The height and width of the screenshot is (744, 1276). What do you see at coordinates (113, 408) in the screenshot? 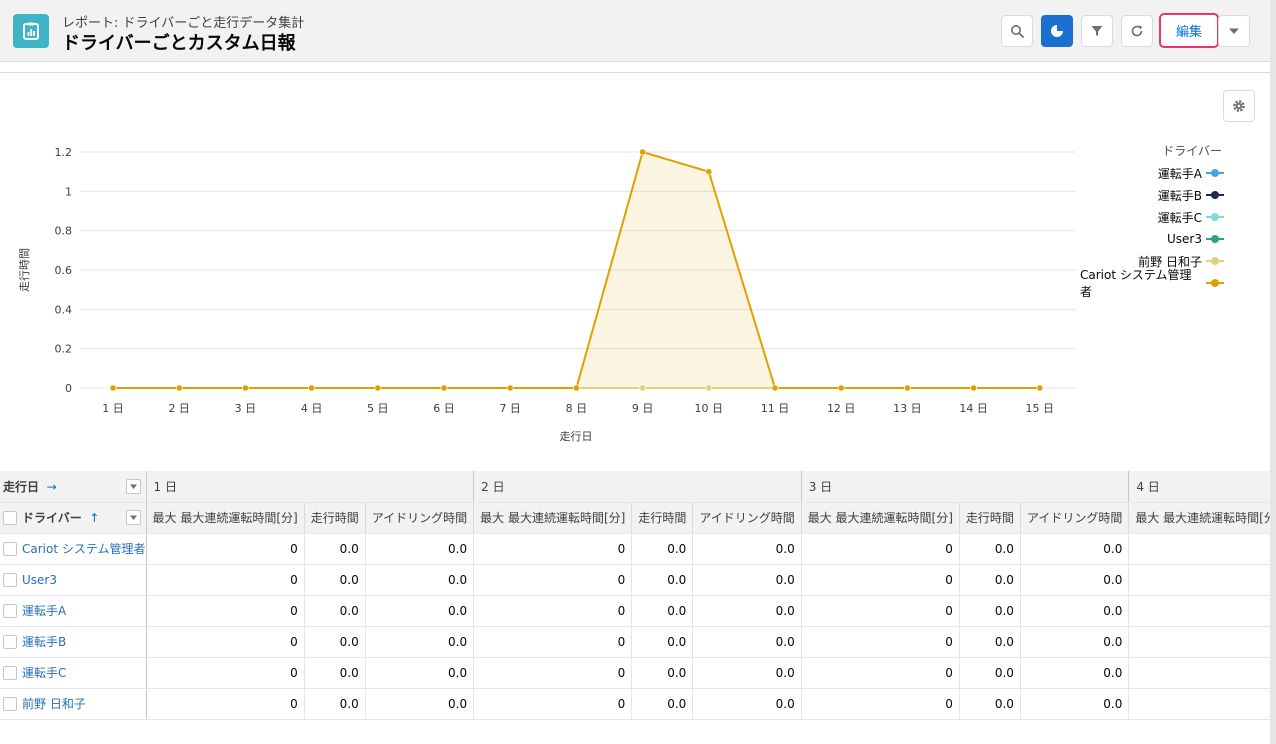
I see `x-tick-label: 1 日` at bounding box center [113, 408].